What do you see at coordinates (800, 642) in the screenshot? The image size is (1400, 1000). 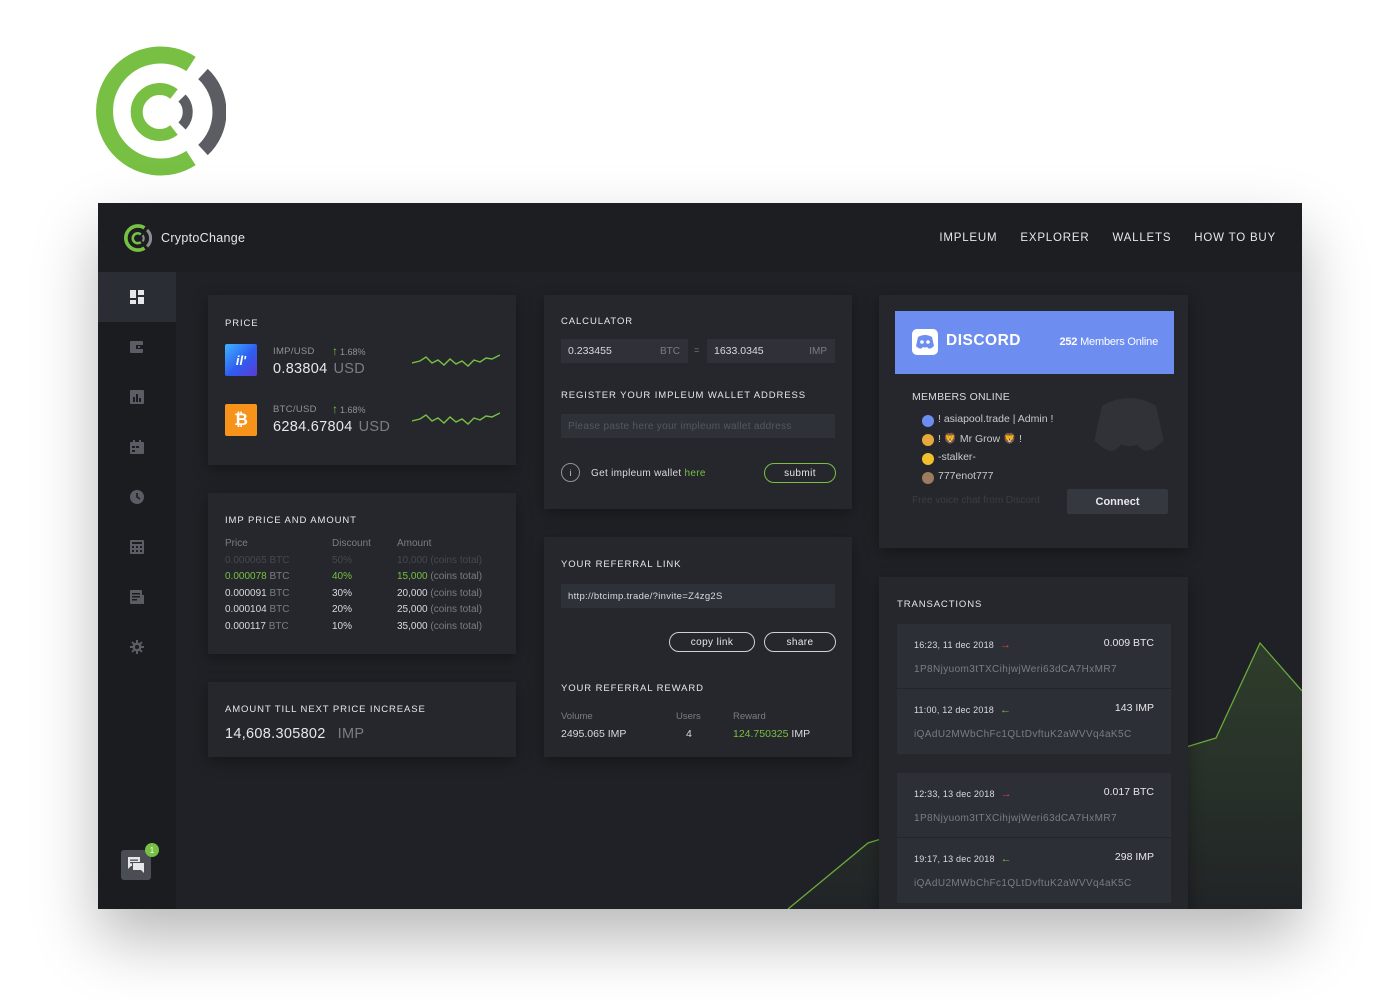 I see `share-button: share` at bounding box center [800, 642].